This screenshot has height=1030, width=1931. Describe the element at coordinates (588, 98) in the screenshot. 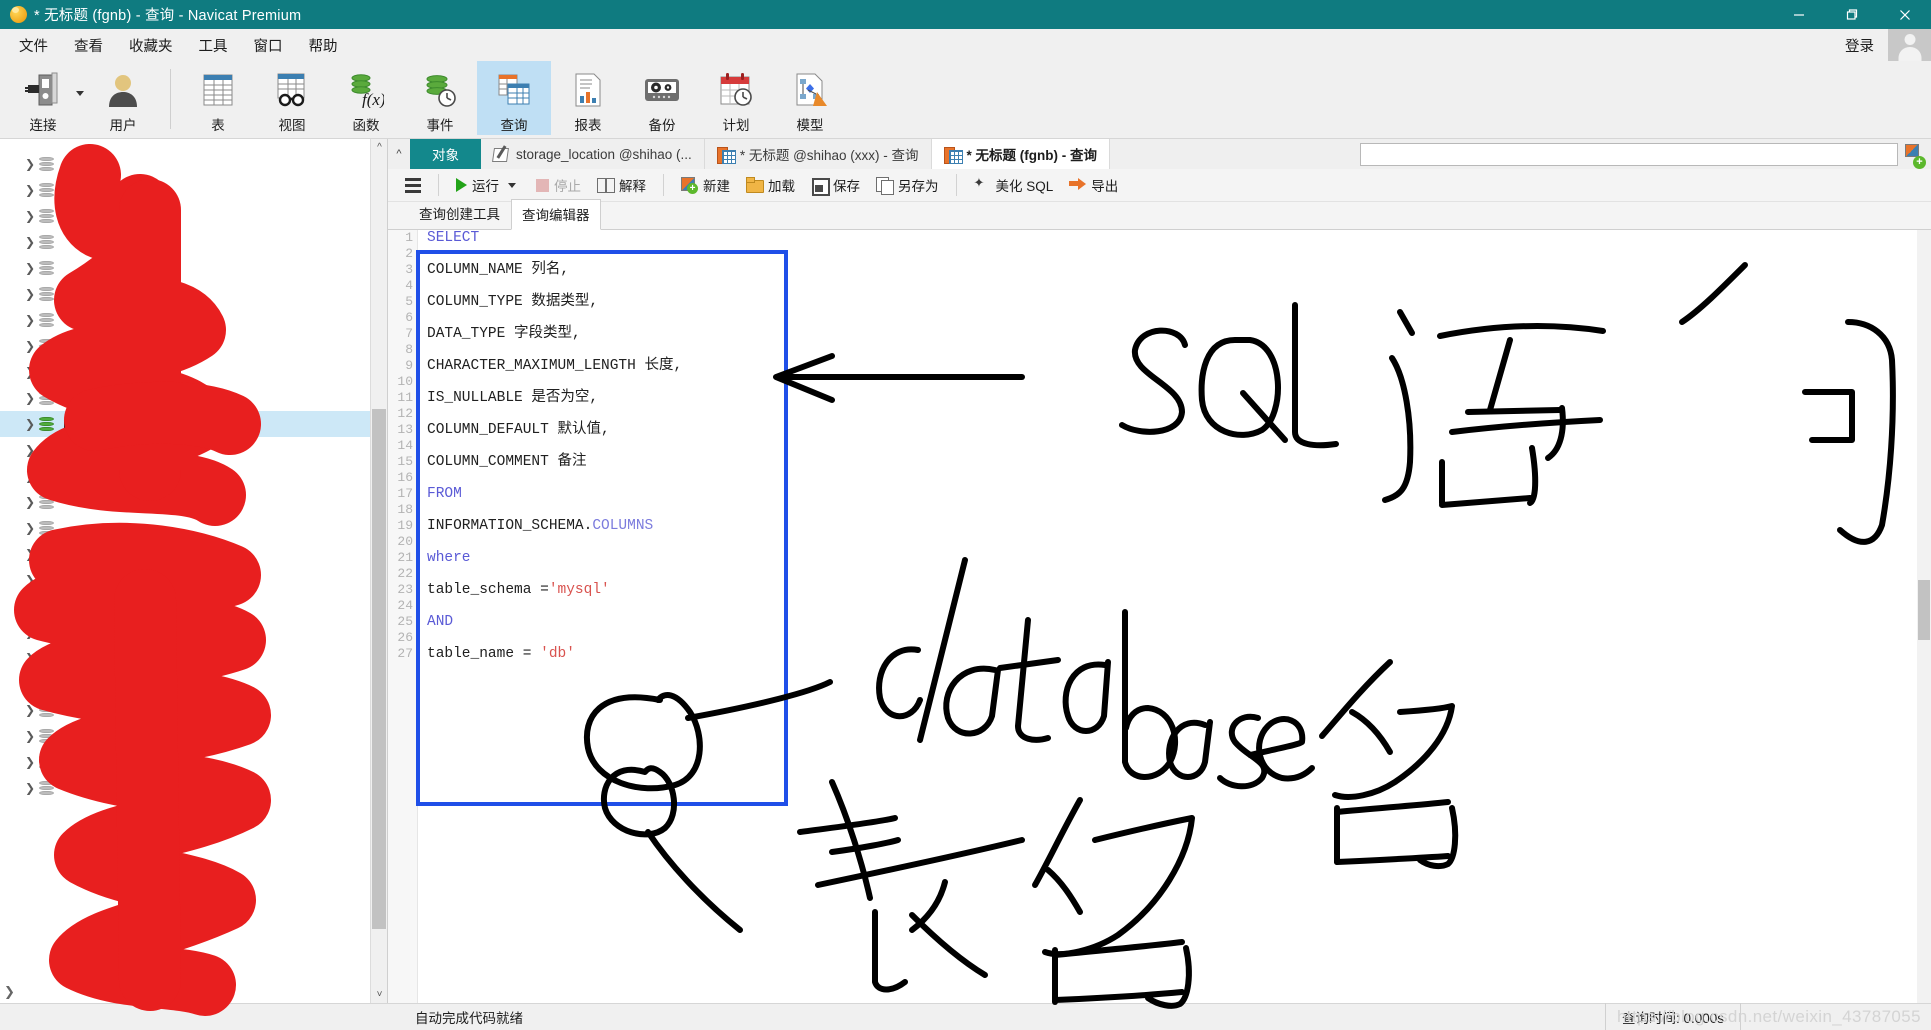

I see `ribbon-report: 报表` at that location.